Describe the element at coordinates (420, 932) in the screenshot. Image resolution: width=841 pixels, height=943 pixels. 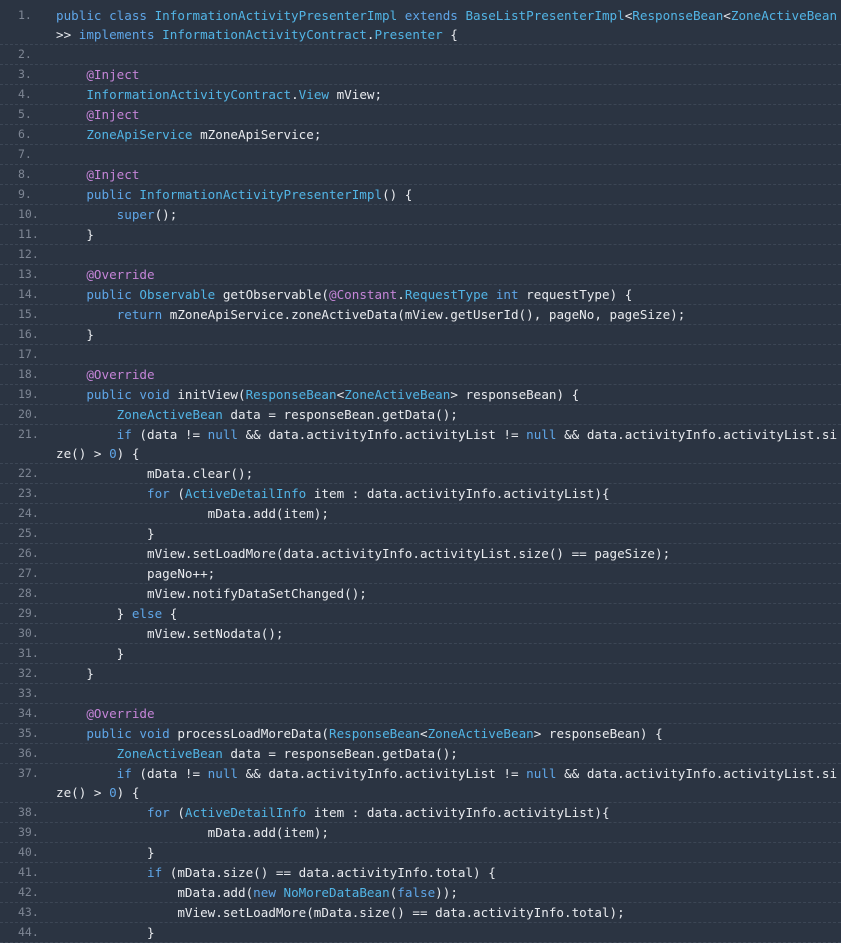
I see `code-line: 44. }` at that location.